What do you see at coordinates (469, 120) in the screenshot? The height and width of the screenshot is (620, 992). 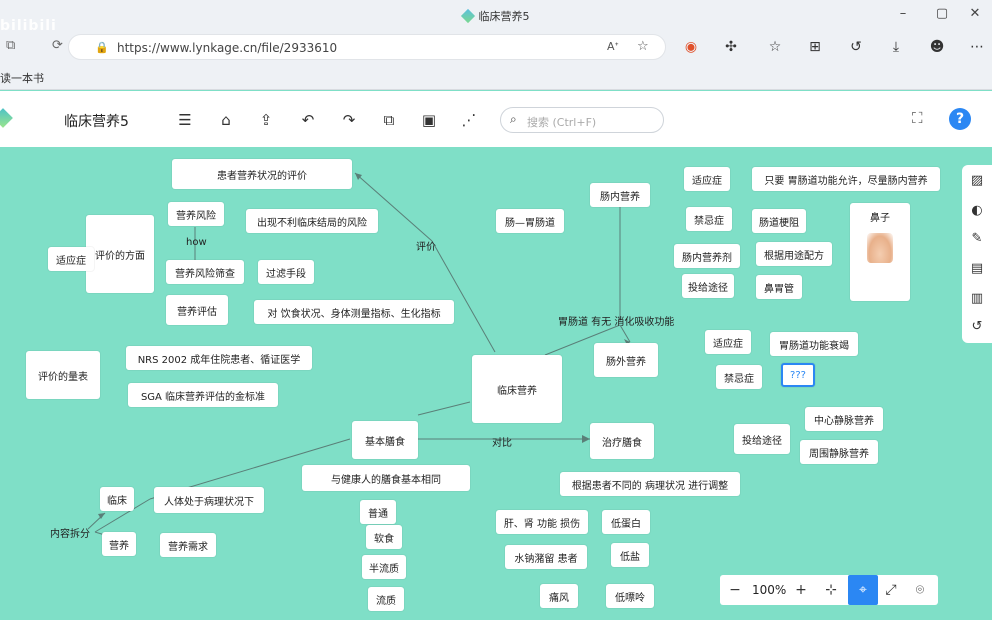 I see `share-icon: ⋰` at bounding box center [469, 120].